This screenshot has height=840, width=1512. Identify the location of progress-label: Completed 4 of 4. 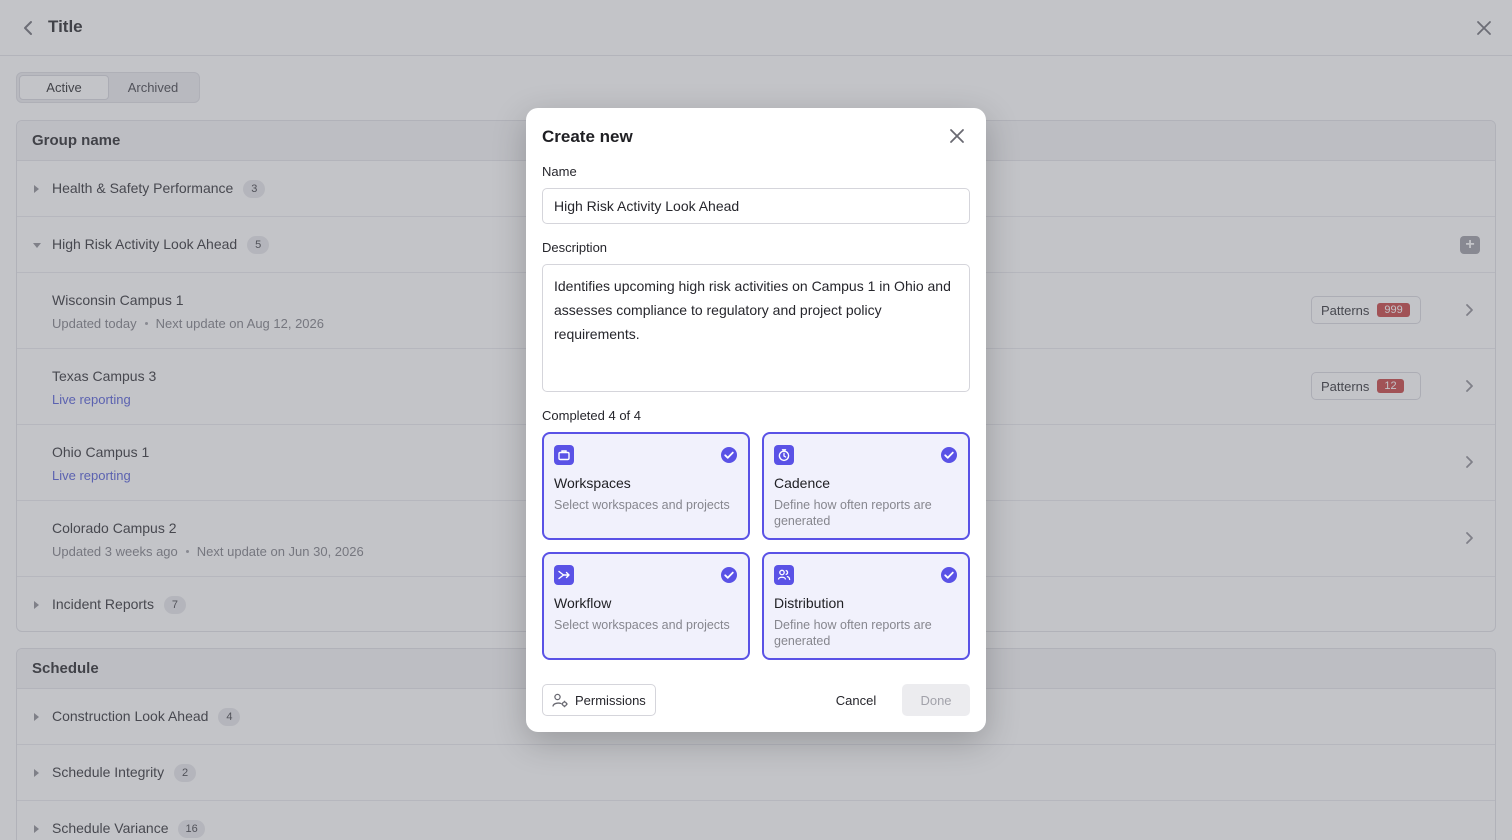
(592, 415).